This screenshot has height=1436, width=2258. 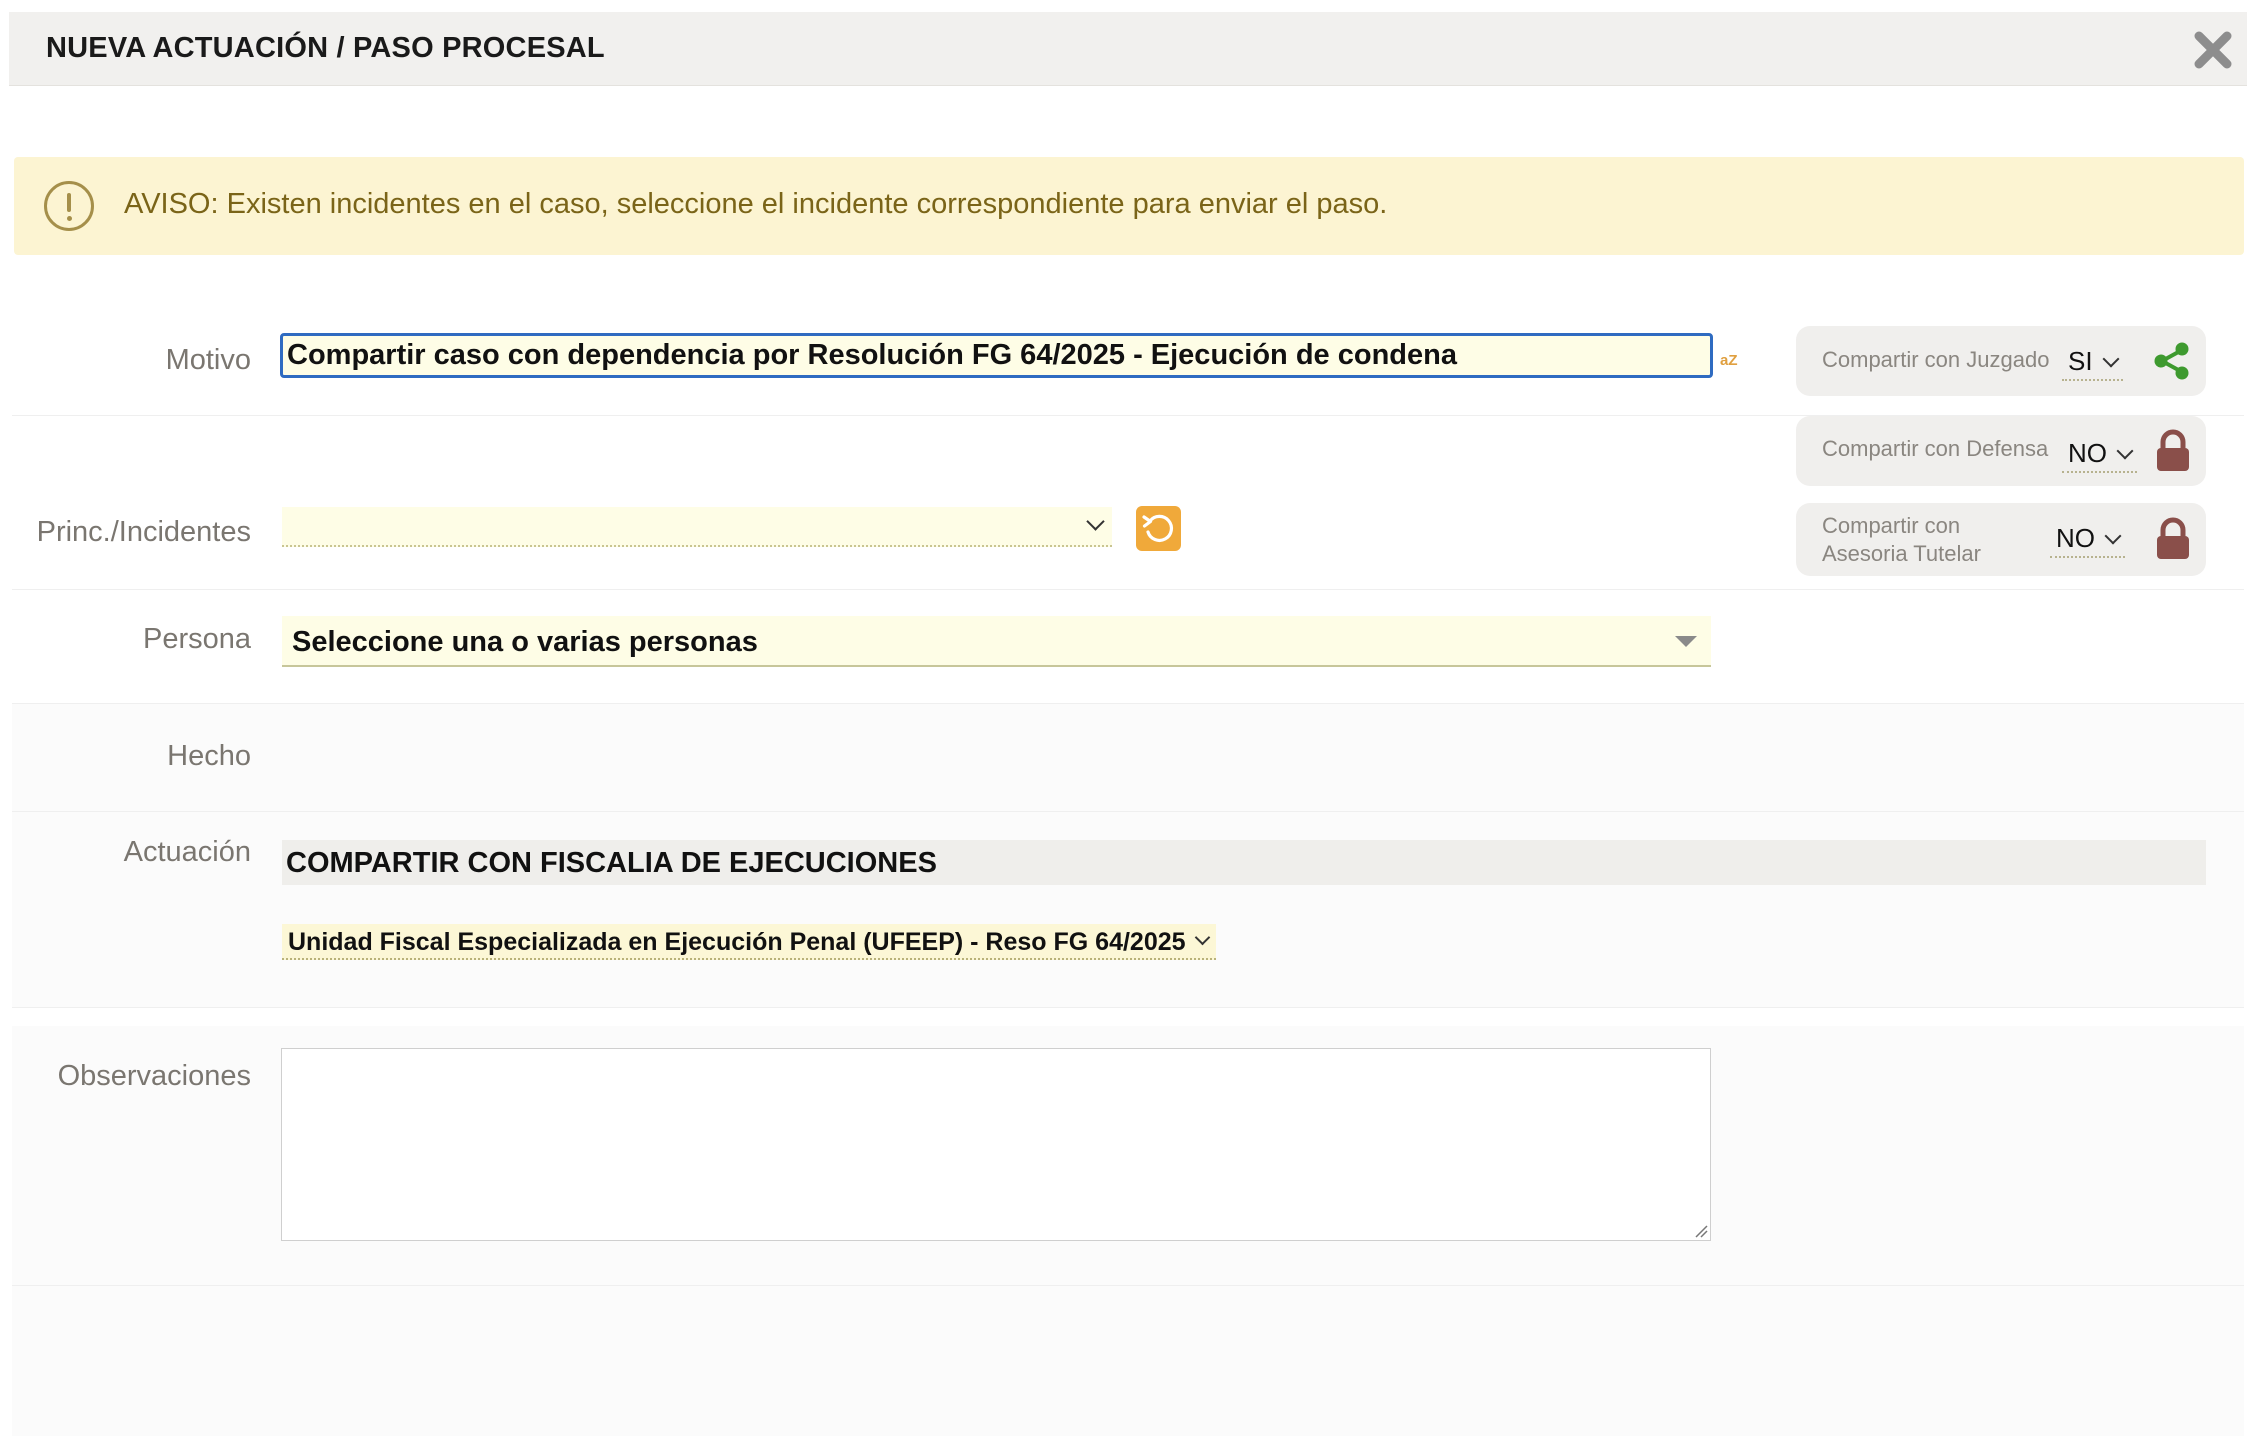 I want to click on share-asesoria-label-line2: Asesoria Tutelar, so click(x=1901, y=553).